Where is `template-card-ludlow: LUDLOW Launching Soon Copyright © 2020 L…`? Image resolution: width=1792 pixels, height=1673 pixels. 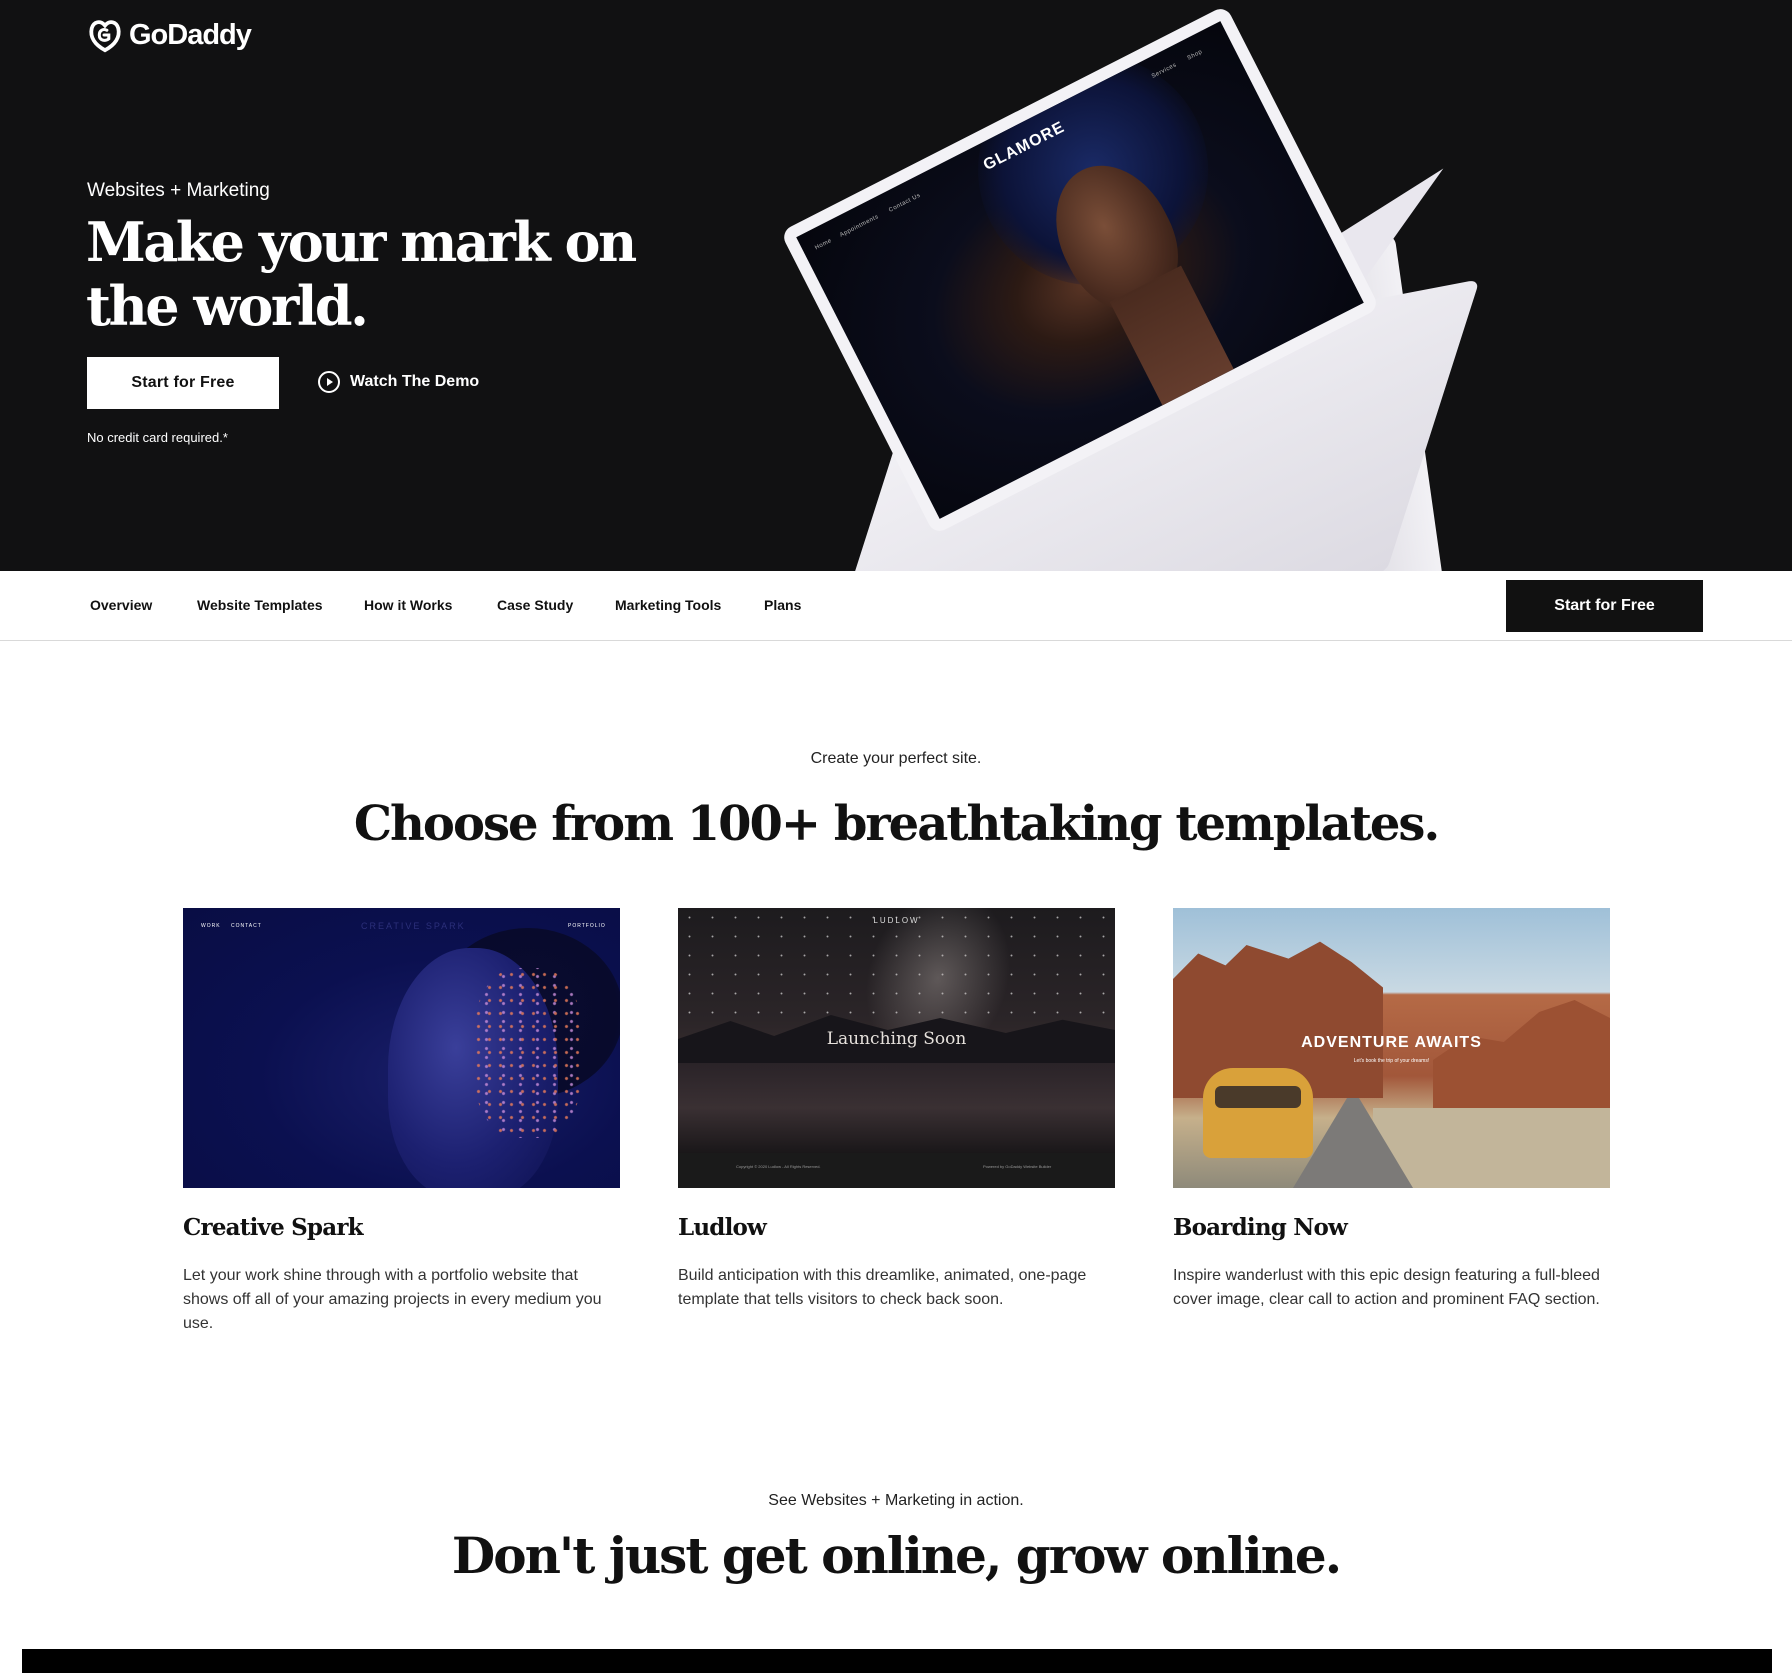
template-card-ludlow: LUDLOW Launching Soon Copyright © 2020 L… is located at coordinates (896, 1108).